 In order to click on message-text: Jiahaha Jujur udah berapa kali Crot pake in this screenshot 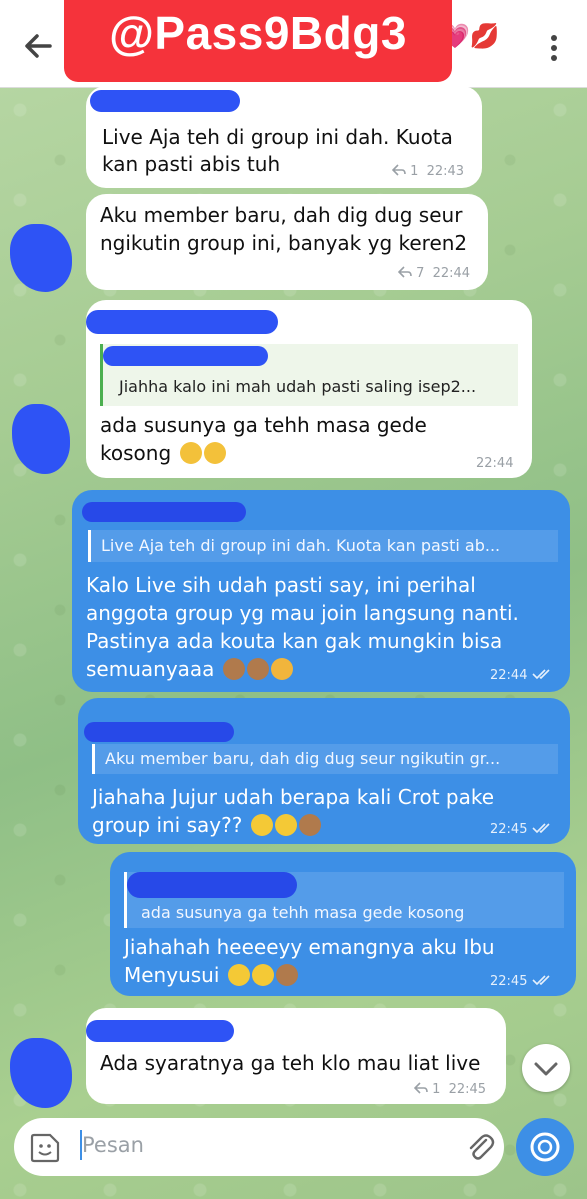, I will do `click(293, 797)`.